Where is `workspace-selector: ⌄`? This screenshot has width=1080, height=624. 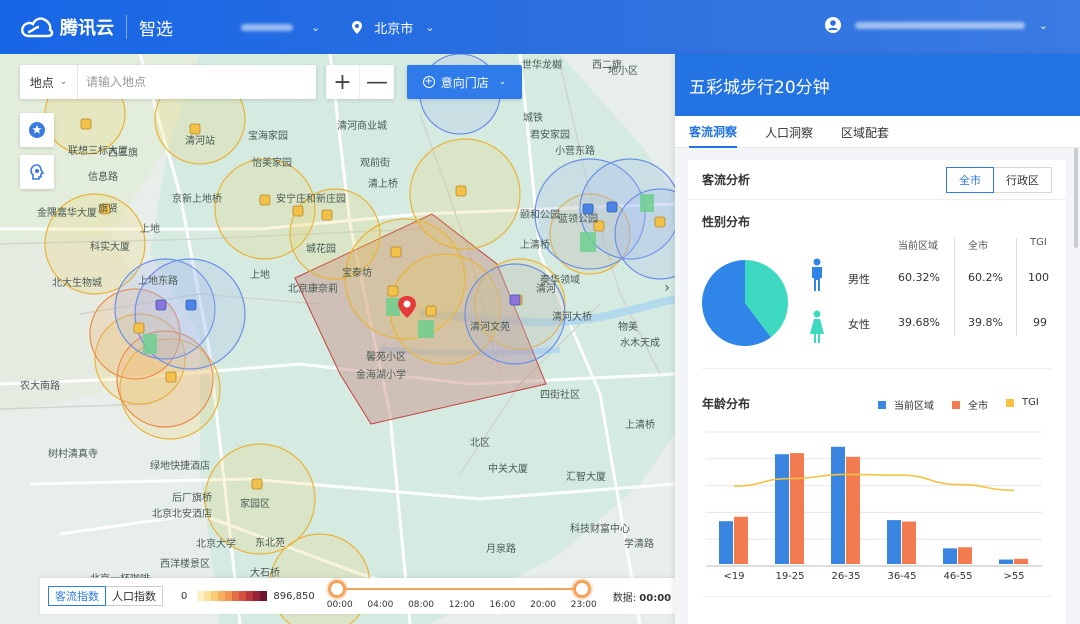
workspace-selector: ⌄ is located at coordinates (280, 27).